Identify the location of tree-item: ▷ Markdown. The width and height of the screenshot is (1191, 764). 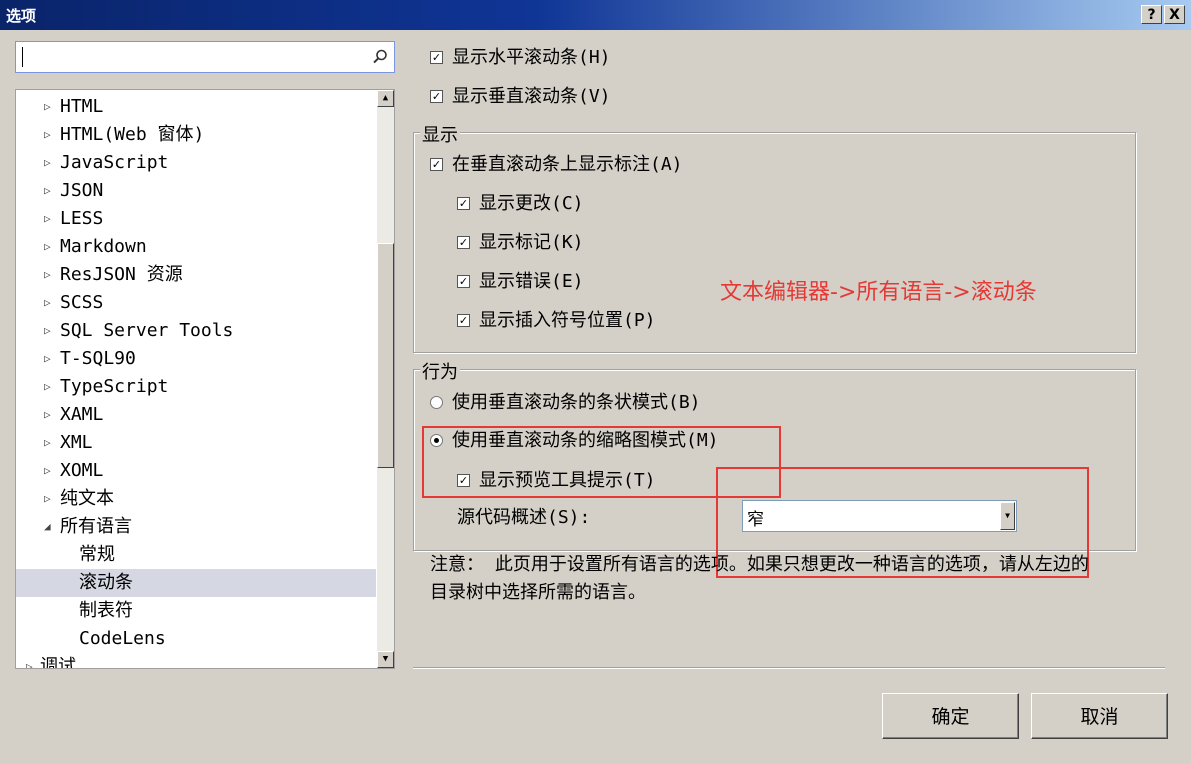
(196, 247).